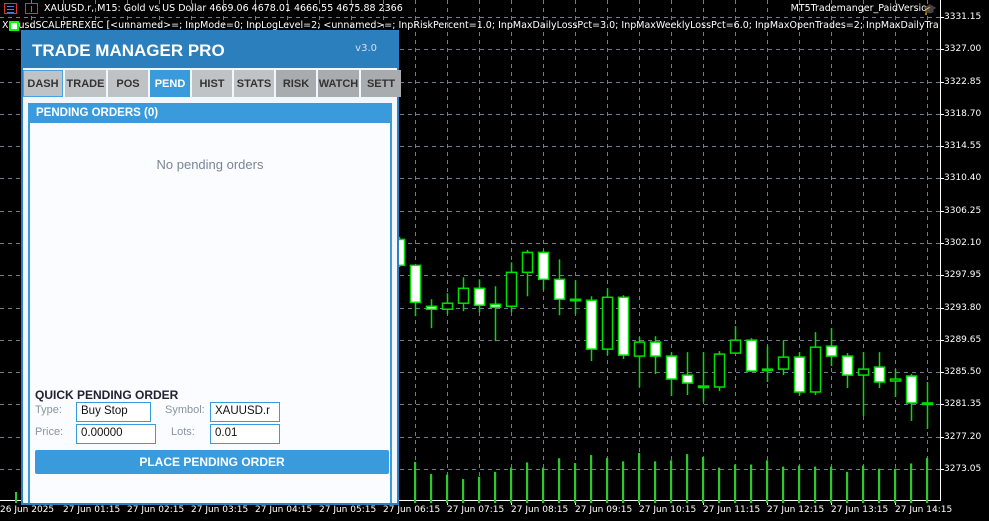 This screenshot has height=521, width=989. What do you see at coordinates (540, 510) in the screenshot?
I see `time-label: 27 Jun 08:15` at bounding box center [540, 510].